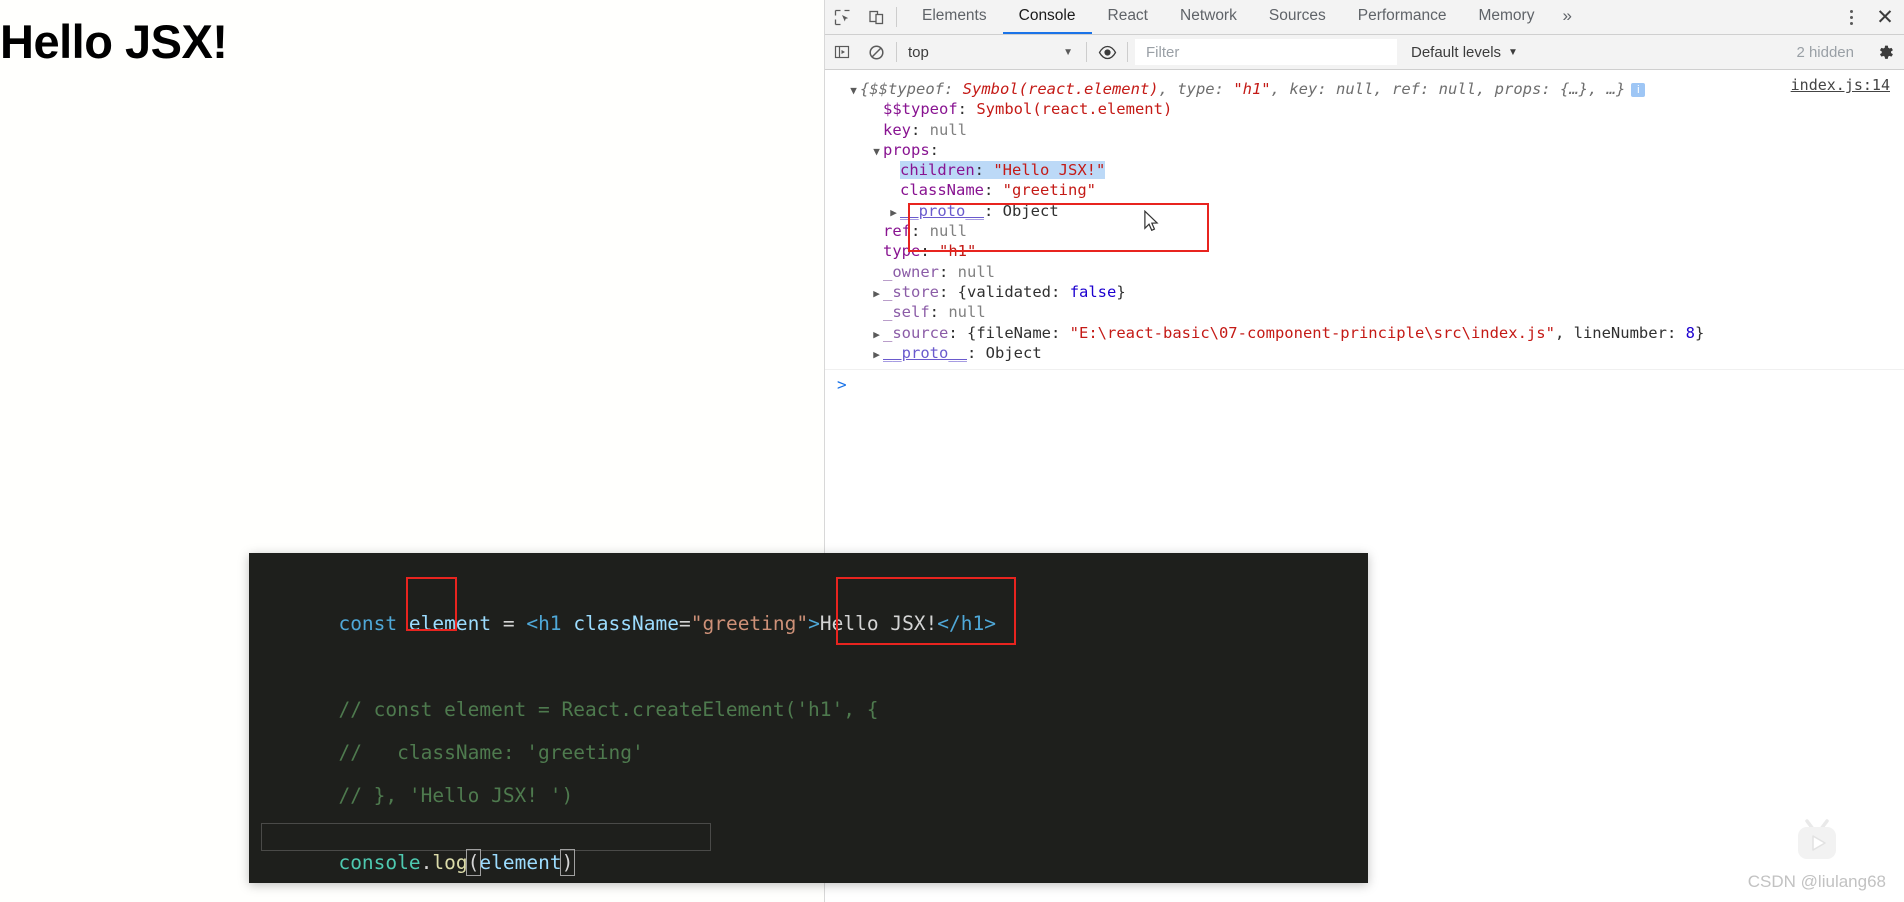 This screenshot has height=902, width=1904. Describe the element at coordinates (1013, 332) in the screenshot. I see `source-filename-key: fileName` at that location.